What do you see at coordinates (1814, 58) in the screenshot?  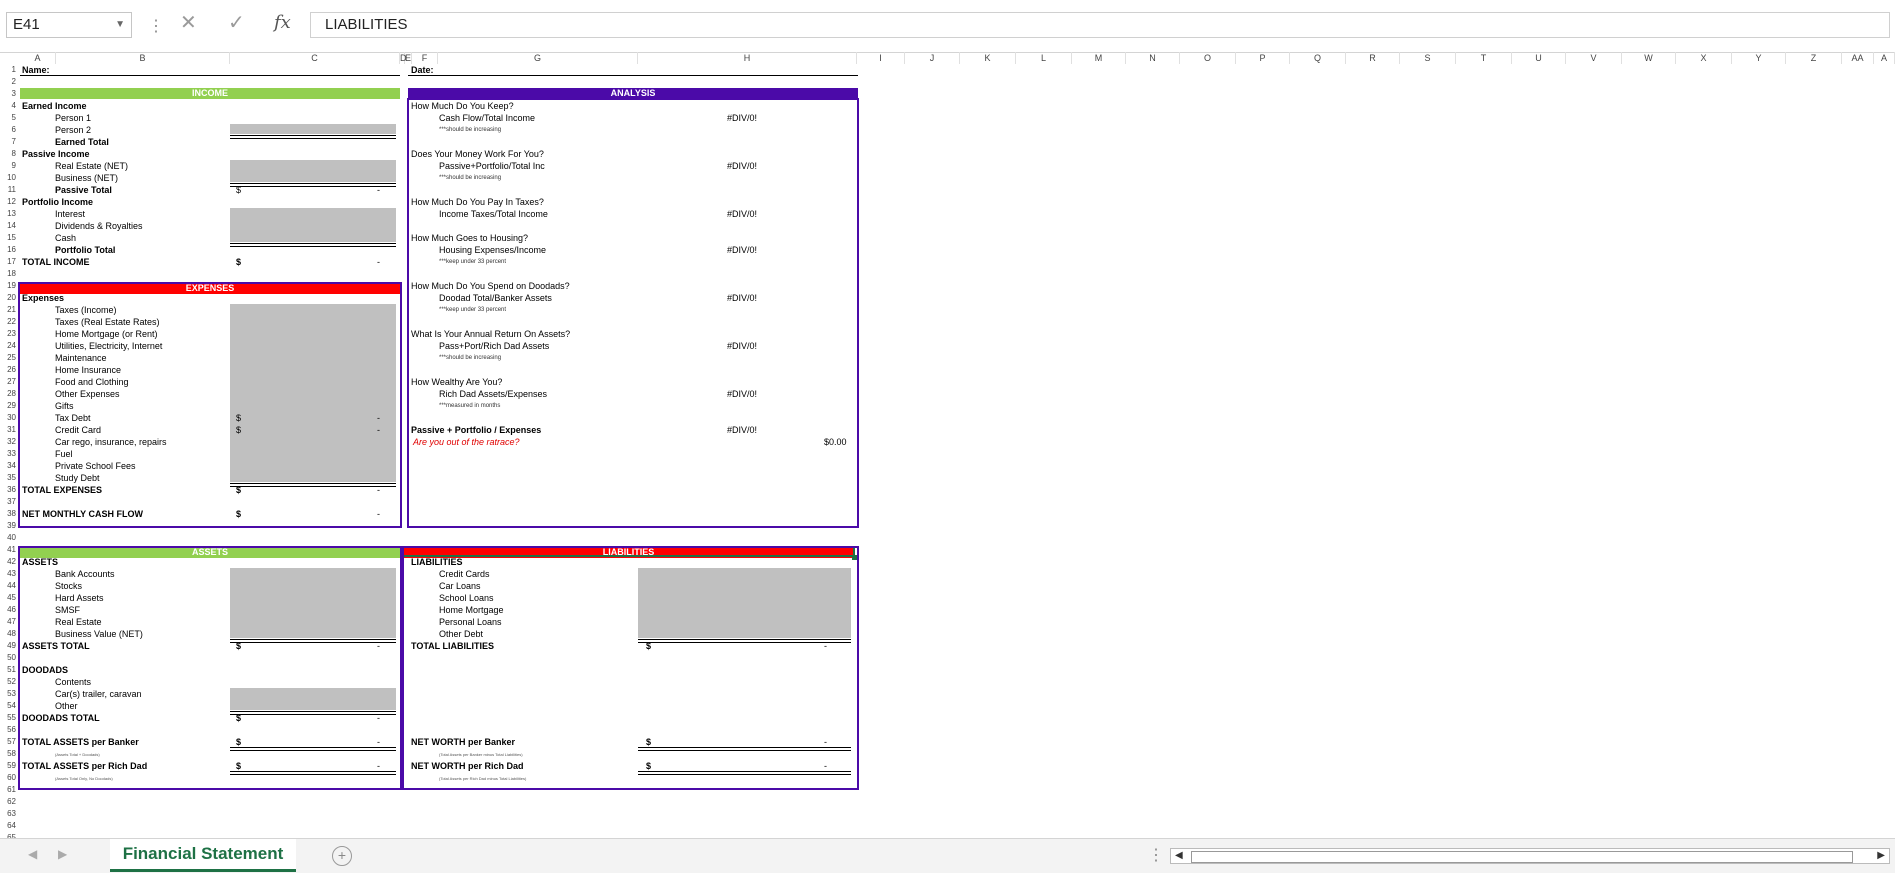 I see `column-header: Z` at bounding box center [1814, 58].